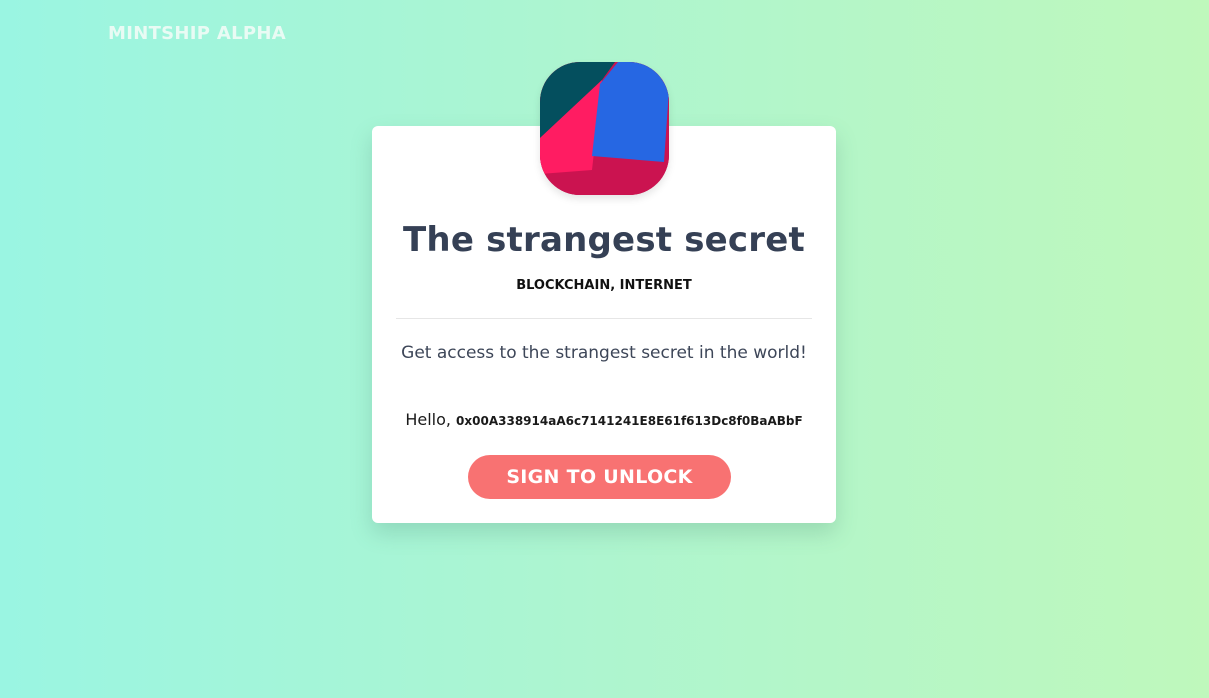 The image size is (1209, 698). I want to click on colorful-shapes-logo-icon, so click(604, 128).